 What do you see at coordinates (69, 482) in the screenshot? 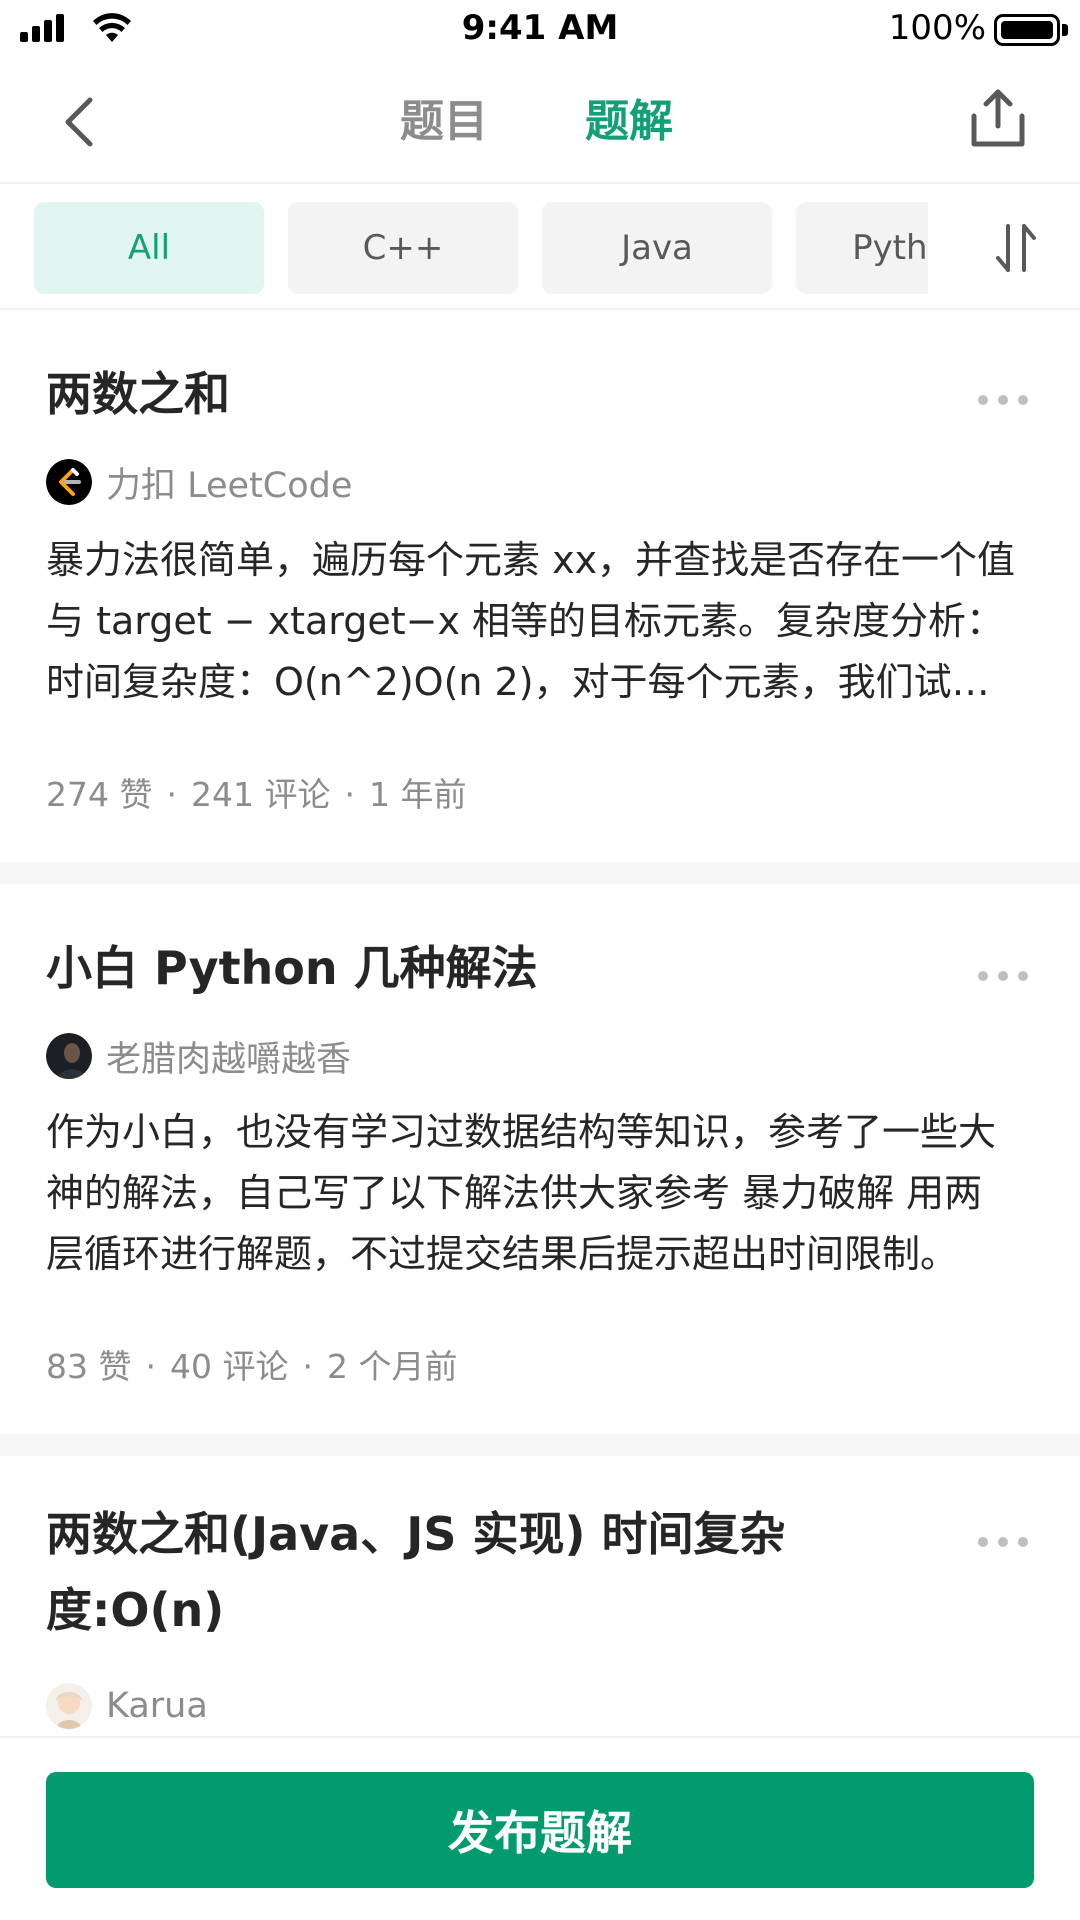
I see `leetcode-logo-icon` at bounding box center [69, 482].